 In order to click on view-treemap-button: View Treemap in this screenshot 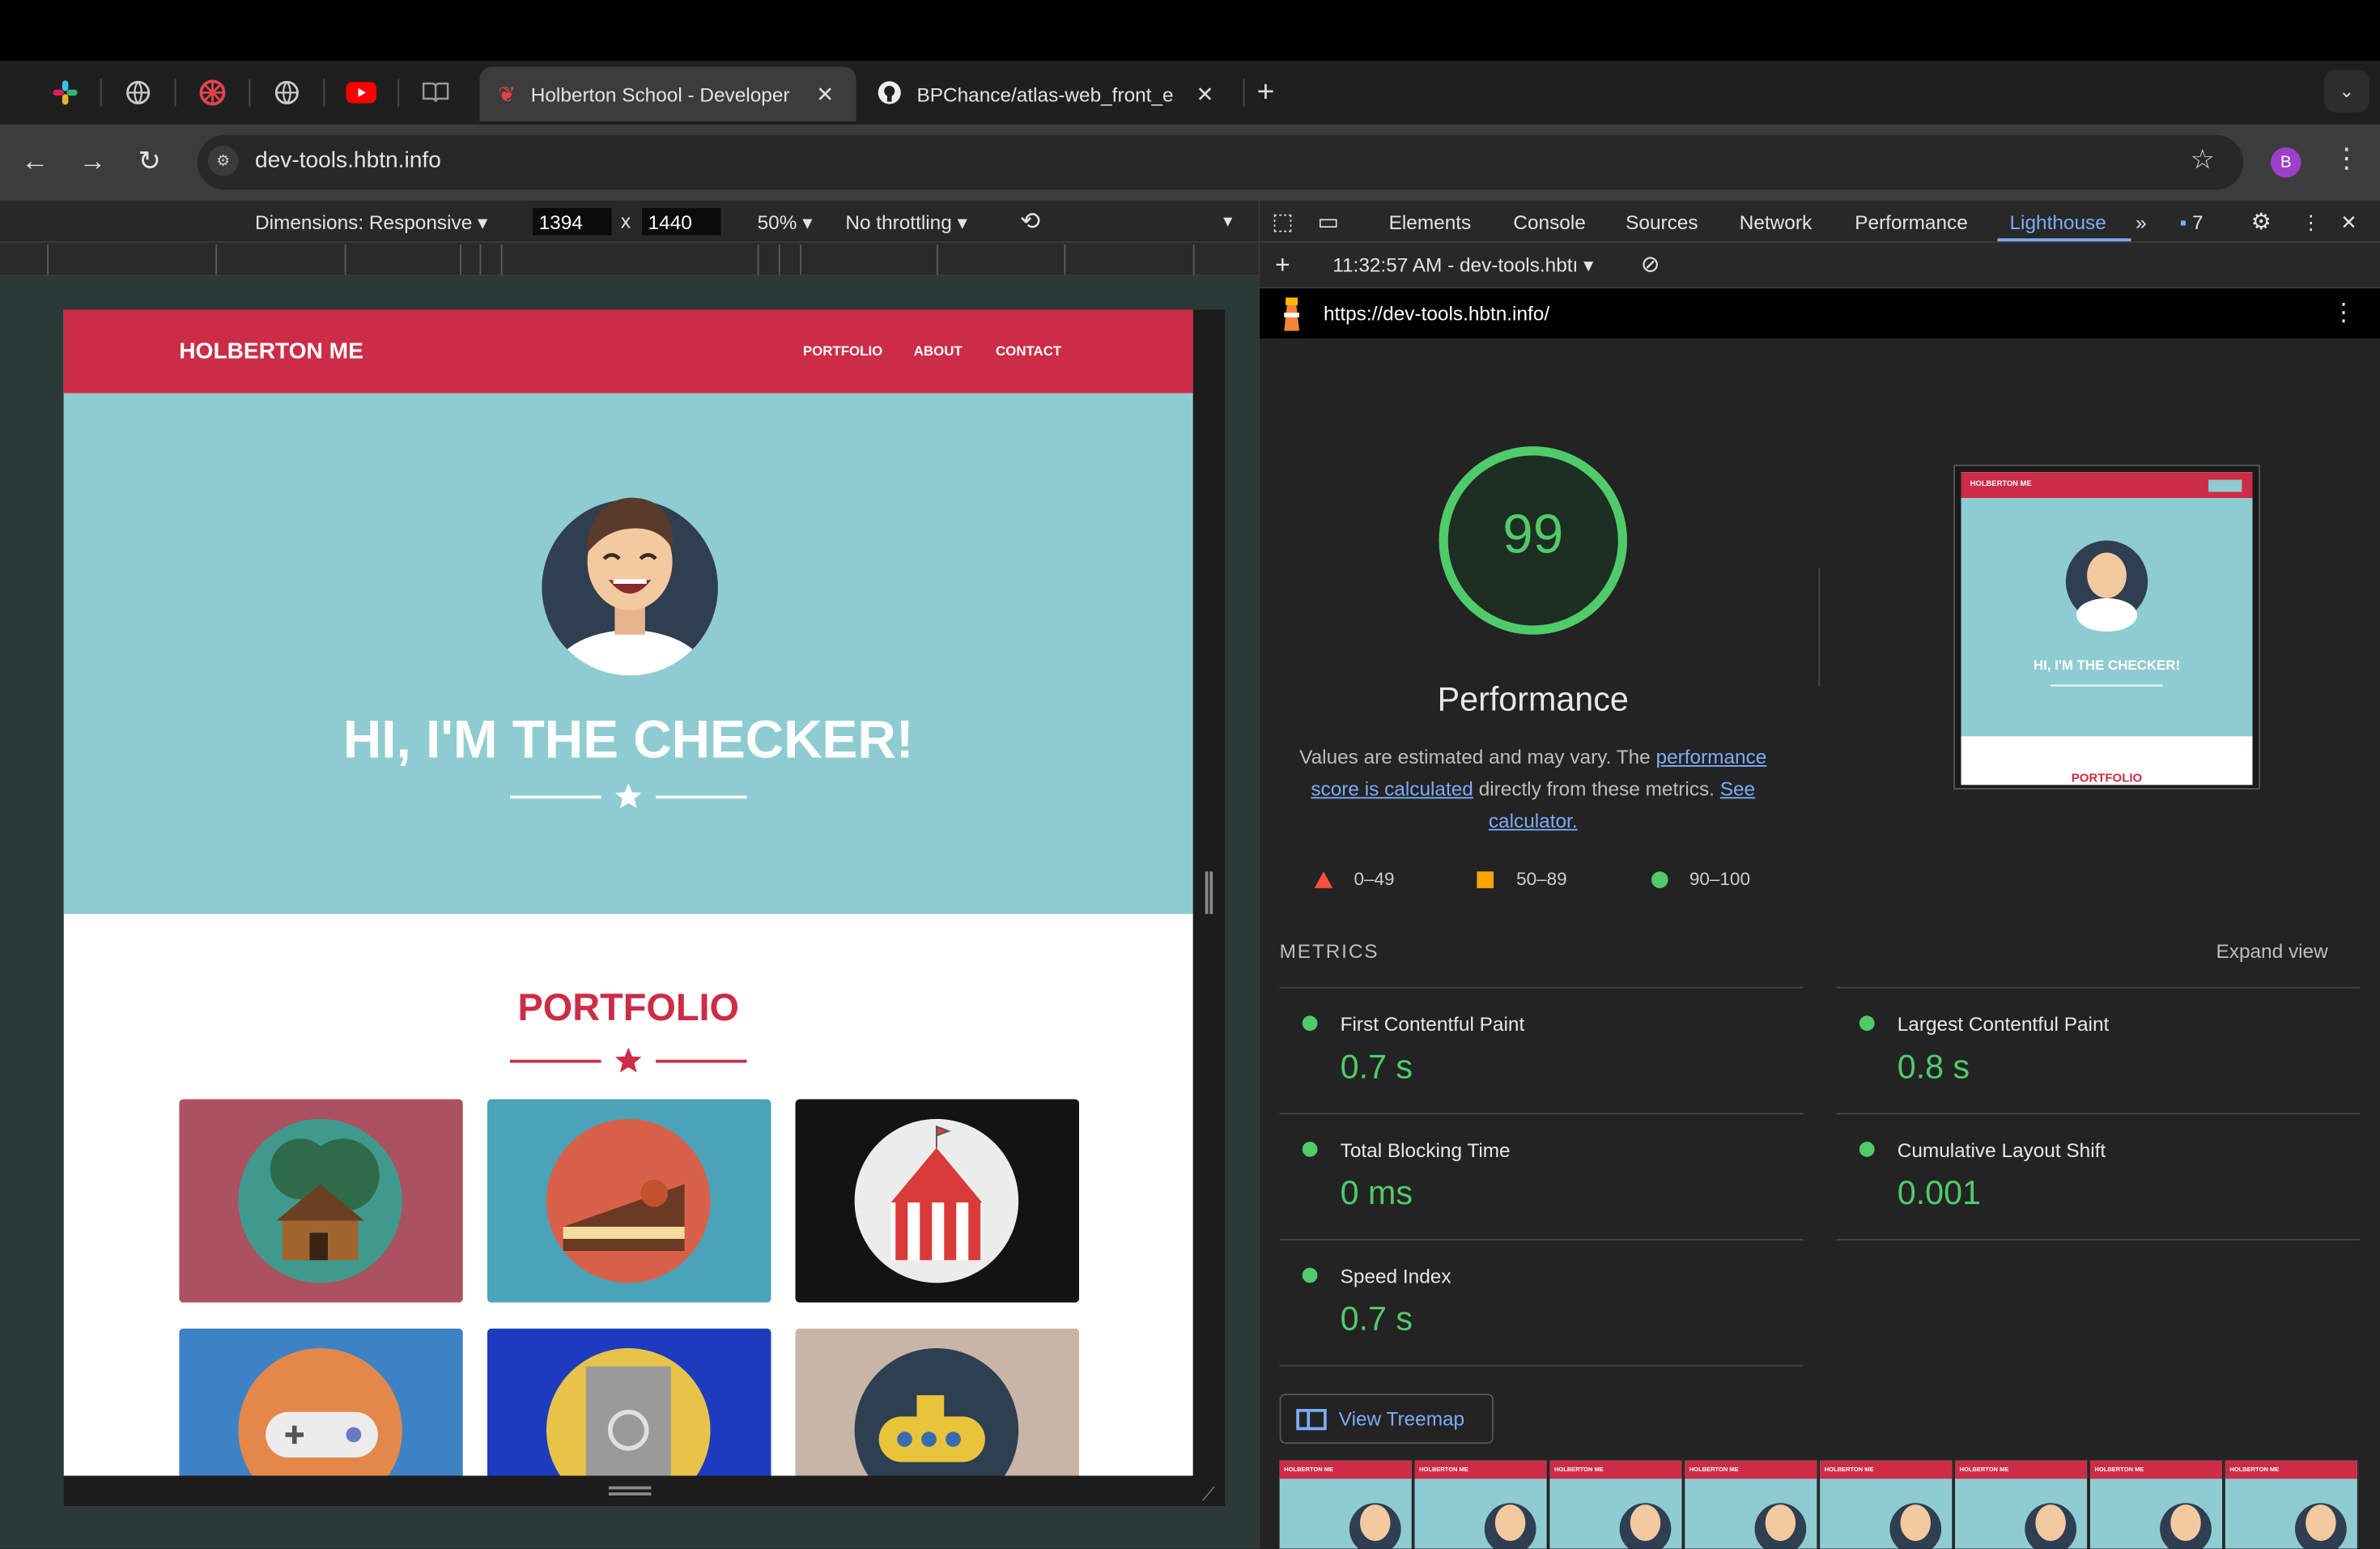, I will do `click(1386, 1419)`.